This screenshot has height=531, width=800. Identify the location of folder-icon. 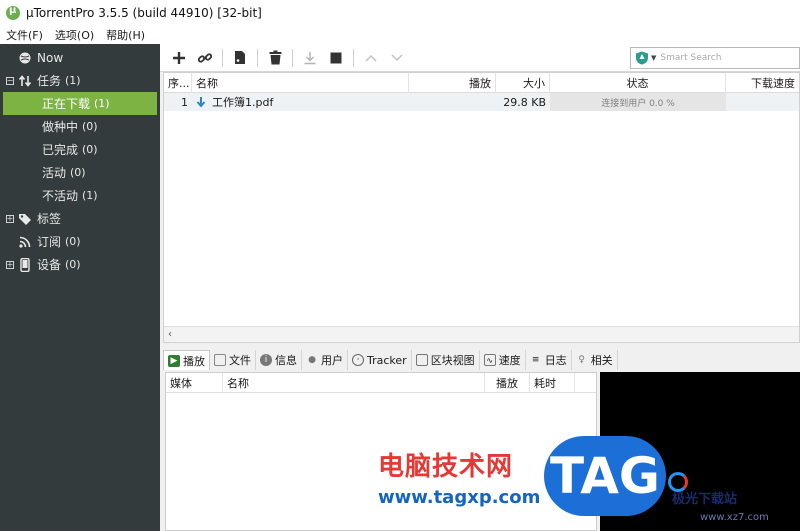
(220, 360).